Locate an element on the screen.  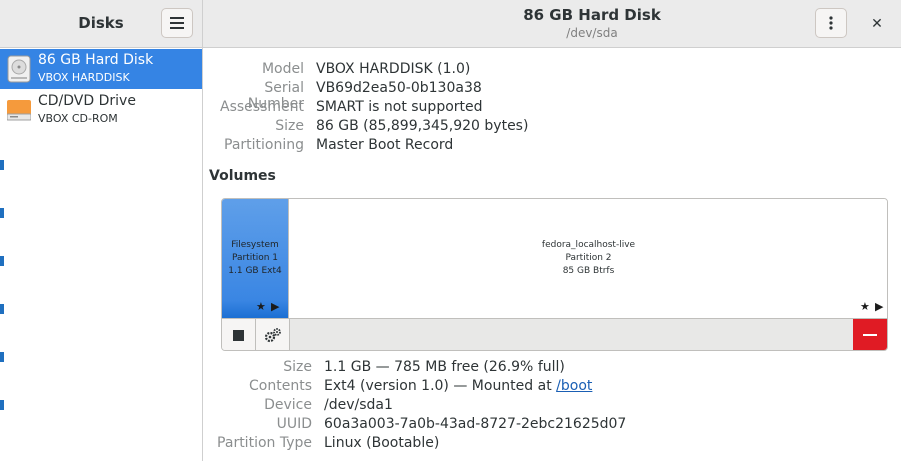
partition-1-line2: Partition 1 is located at coordinates (255, 258).